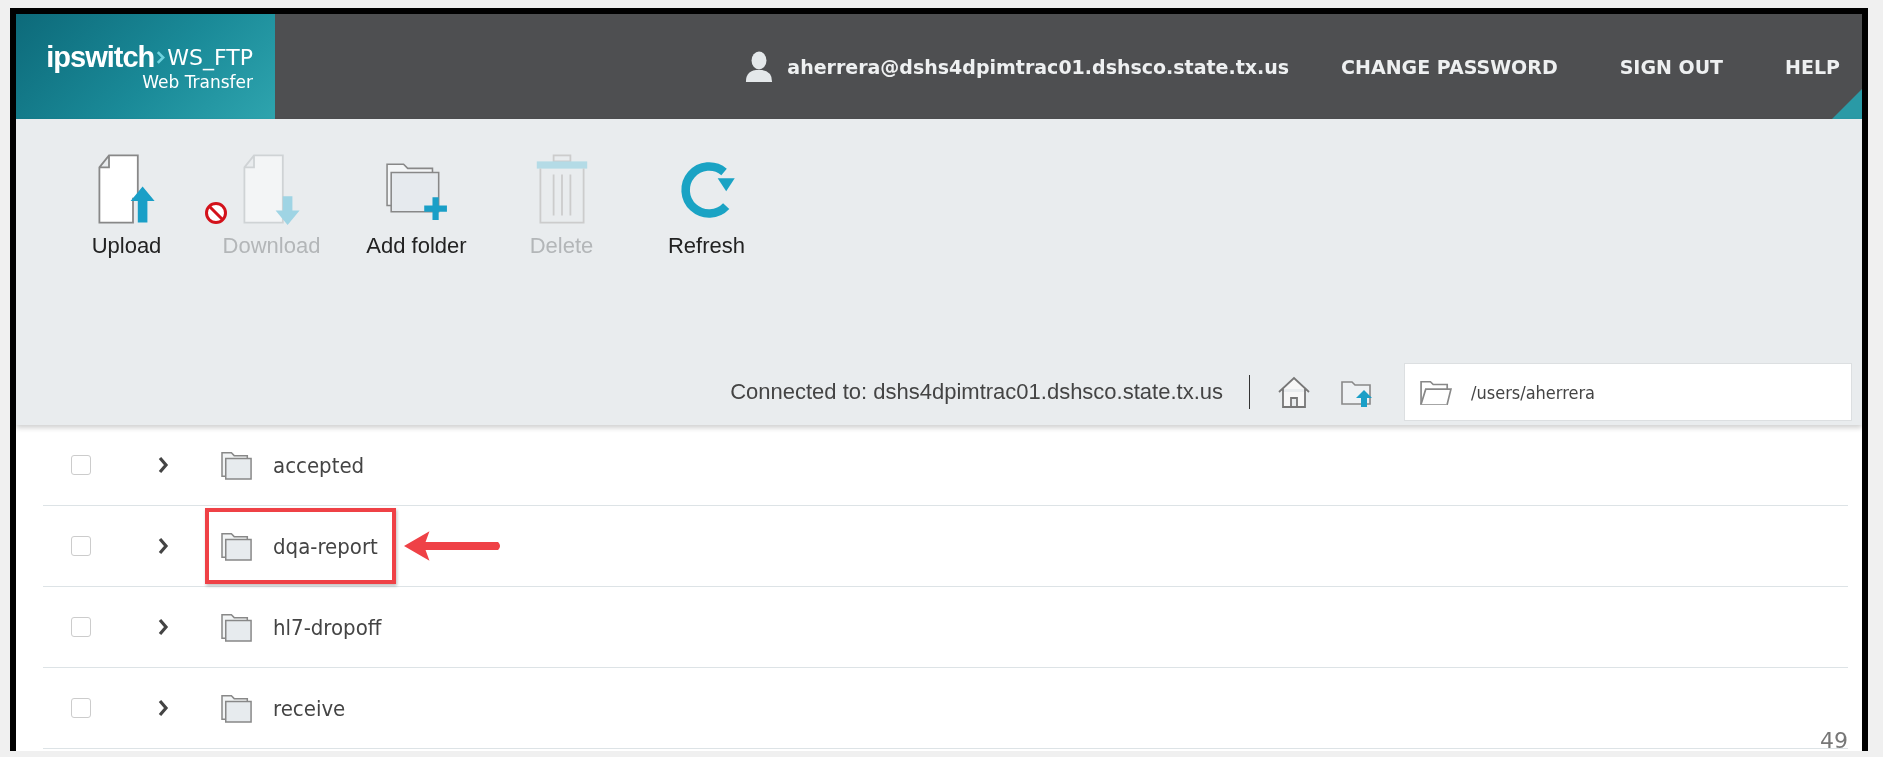  I want to click on user-icon, so click(759, 66).